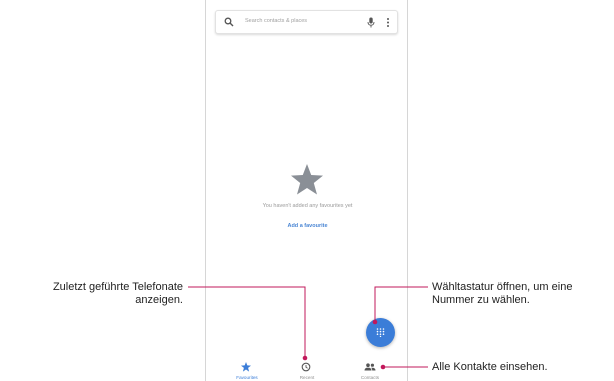  I want to click on callout-recent-line1: Zuletzt geführte Telefonate, so click(117, 287).